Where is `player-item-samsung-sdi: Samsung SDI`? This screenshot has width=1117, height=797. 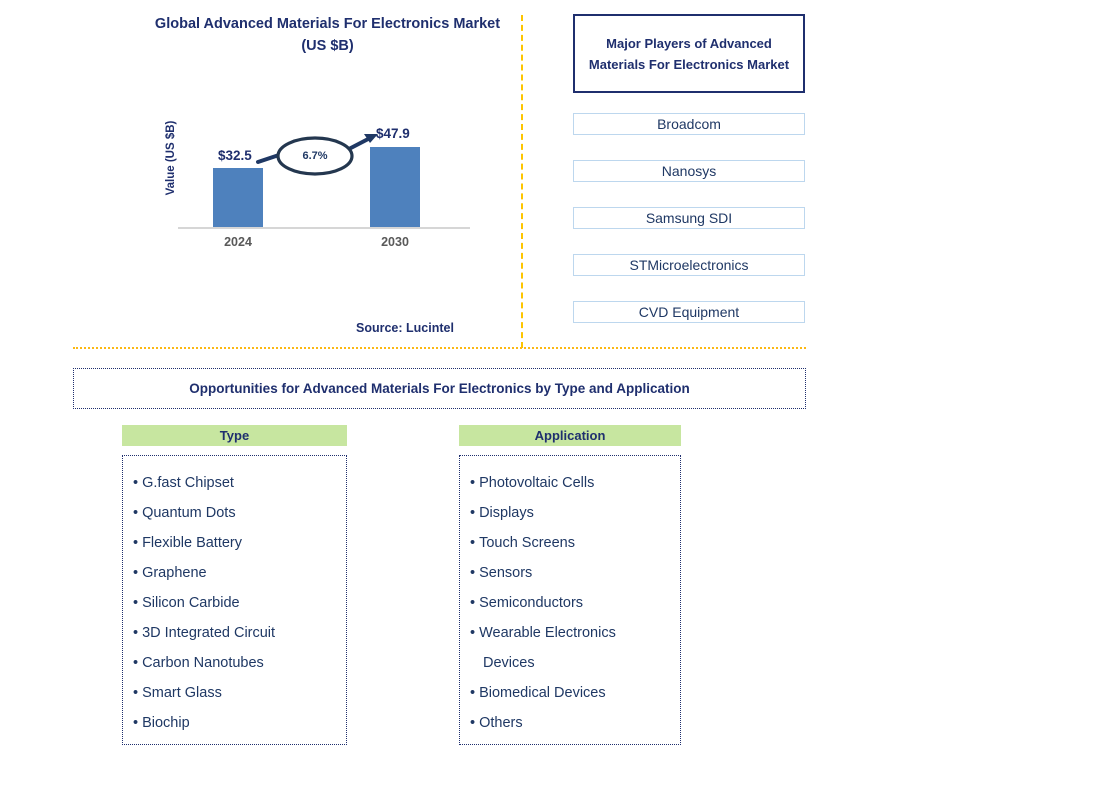 player-item-samsung-sdi: Samsung SDI is located at coordinates (689, 218).